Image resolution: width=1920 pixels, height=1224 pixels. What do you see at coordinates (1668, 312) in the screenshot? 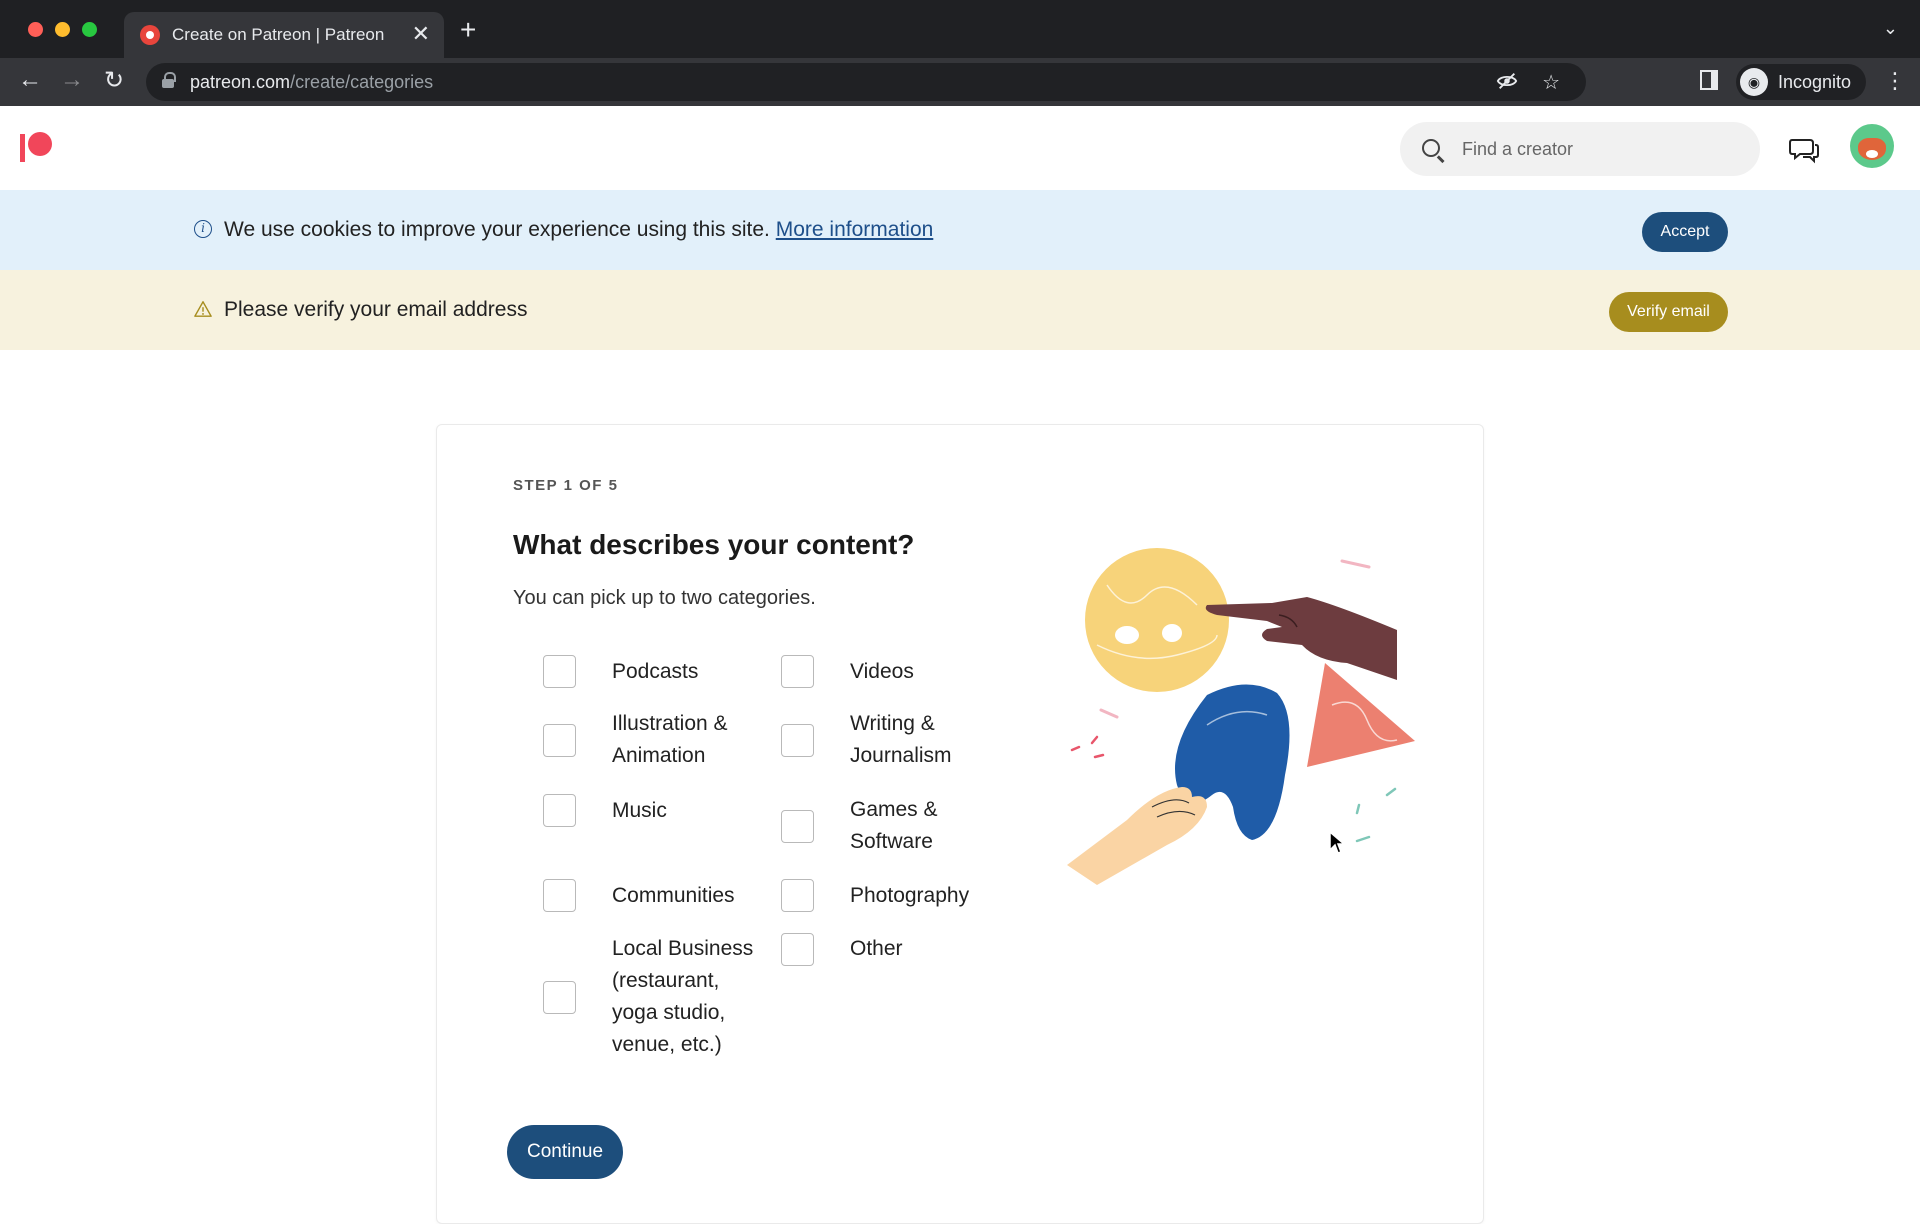
I see `verify-email-button: Verify email` at bounding box center [1668, 312].